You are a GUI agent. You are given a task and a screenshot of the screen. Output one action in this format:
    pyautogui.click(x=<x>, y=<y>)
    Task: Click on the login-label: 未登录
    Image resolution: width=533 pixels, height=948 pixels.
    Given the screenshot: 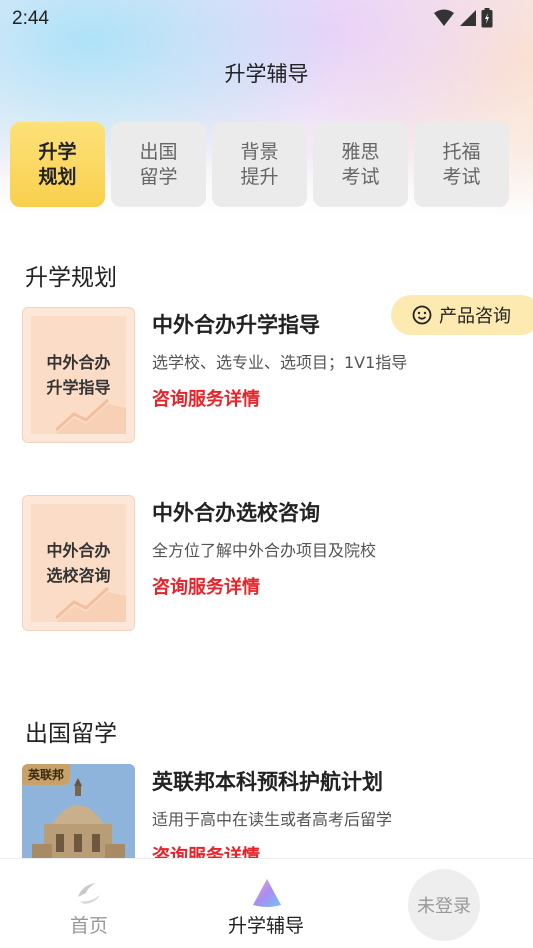 What is the action you would take?
    pyautogui.click(x=444, y=906)
    